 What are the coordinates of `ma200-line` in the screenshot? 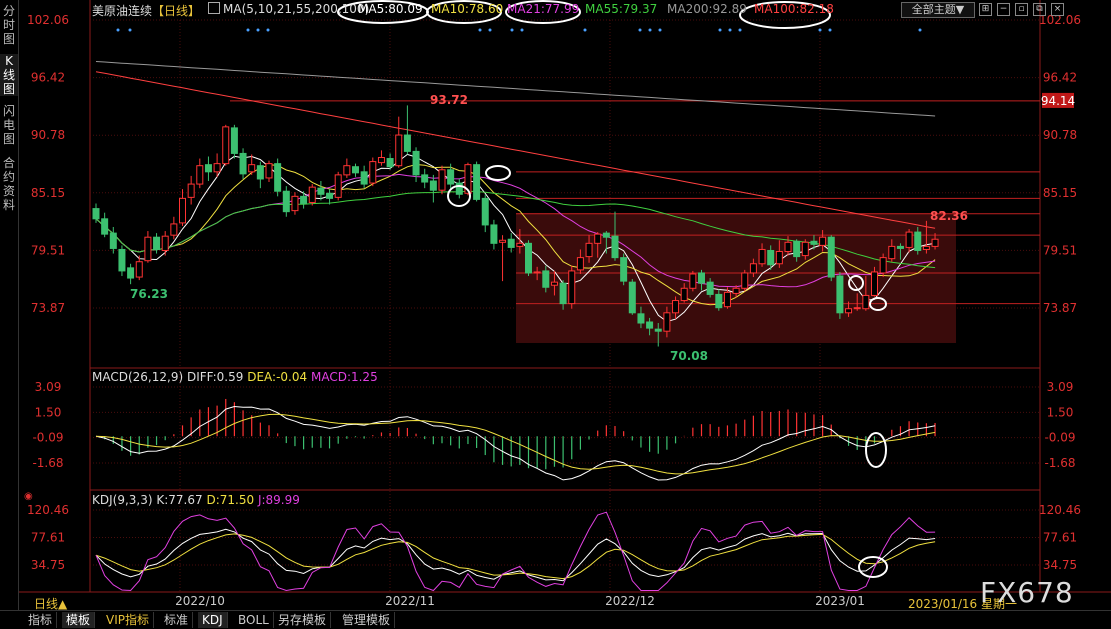 It's located at (515, 89).